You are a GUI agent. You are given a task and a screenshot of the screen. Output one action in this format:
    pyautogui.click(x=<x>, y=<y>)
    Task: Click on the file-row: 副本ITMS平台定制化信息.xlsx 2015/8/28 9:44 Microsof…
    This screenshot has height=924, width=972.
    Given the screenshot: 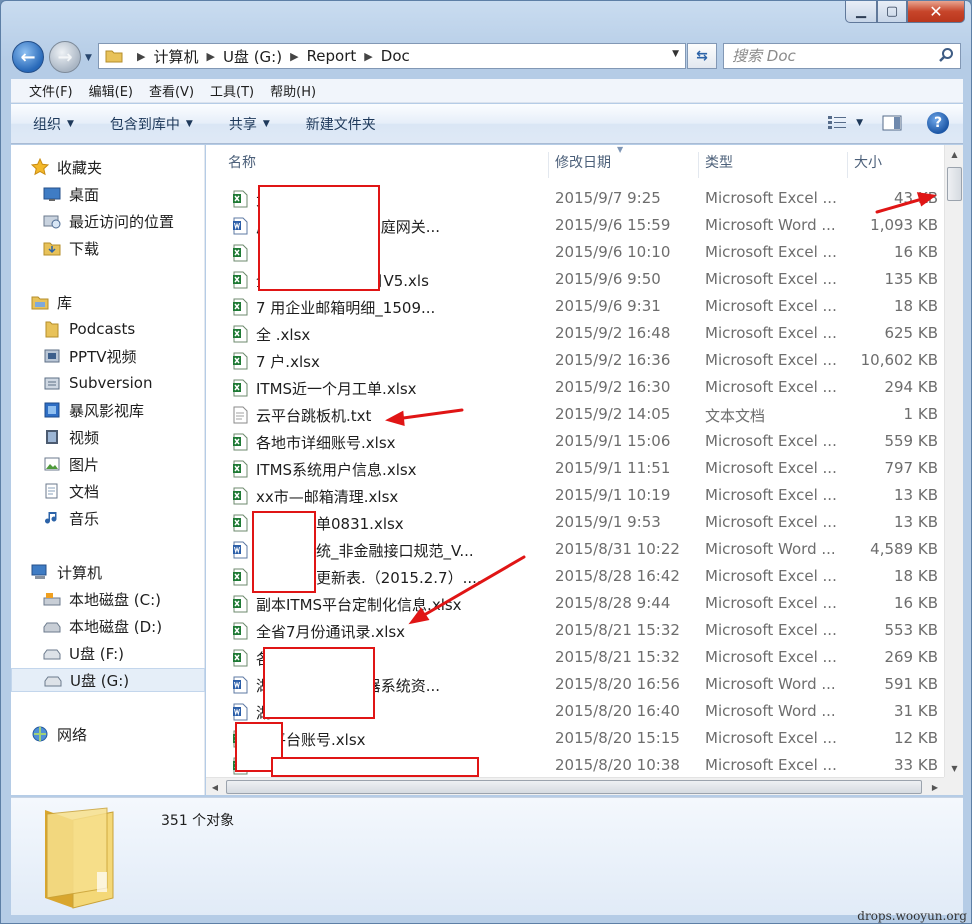 What is the action you would take?
    pyautogui.click(x=575, y=603)
    